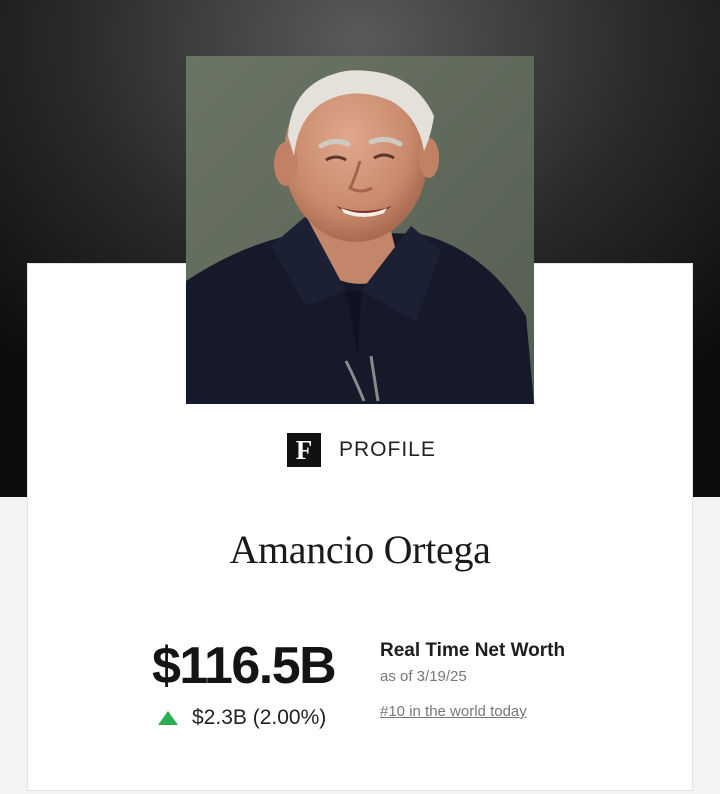  I want to click on forbes-logo-icon: F, so click(304, 450).